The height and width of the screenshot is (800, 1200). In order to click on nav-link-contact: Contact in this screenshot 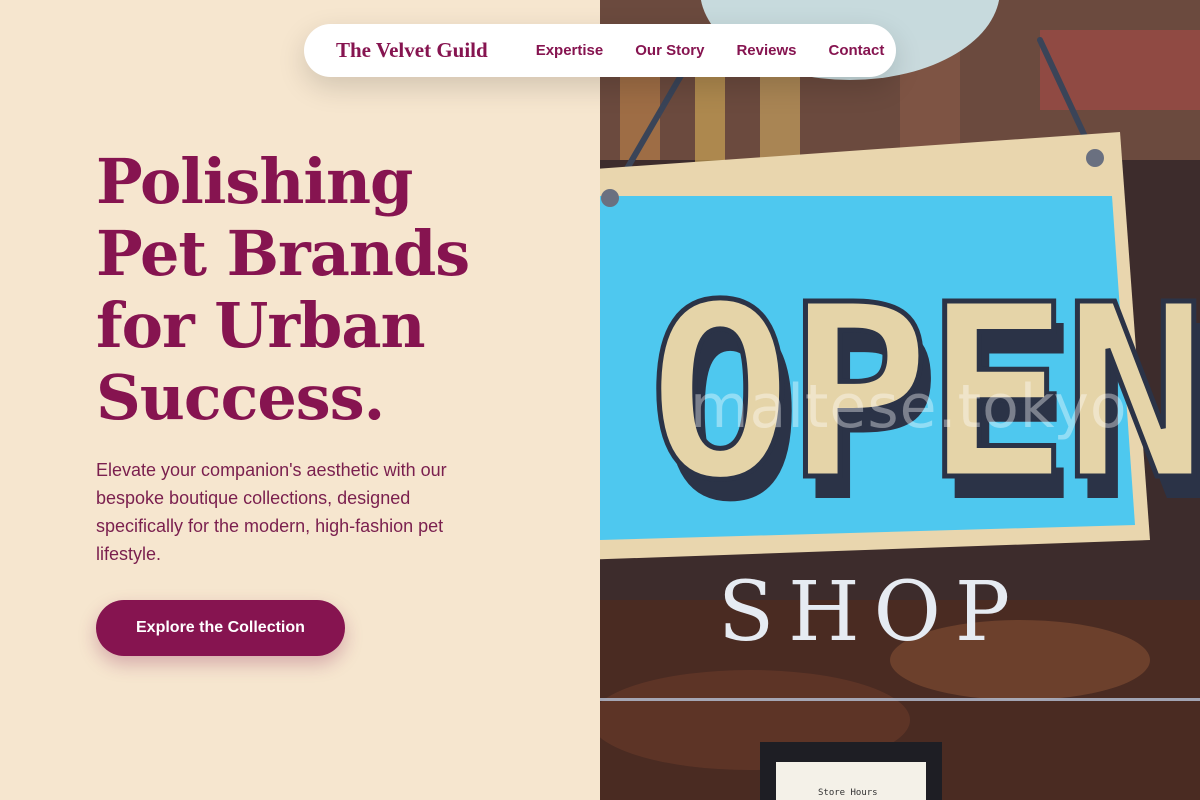, I will do `click(856, 50)`.